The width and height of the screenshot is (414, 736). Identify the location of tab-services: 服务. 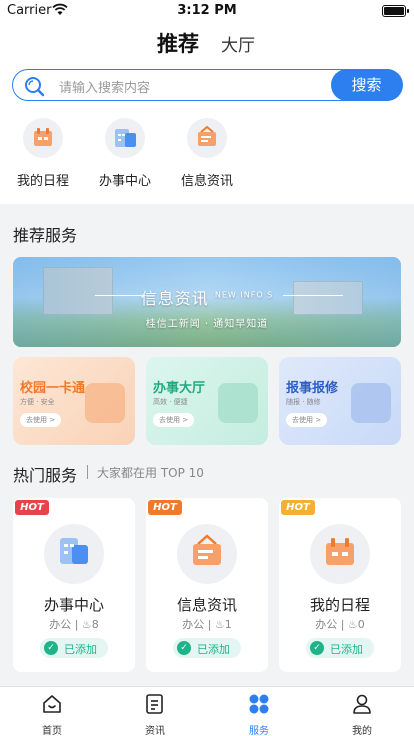
(259, 714).